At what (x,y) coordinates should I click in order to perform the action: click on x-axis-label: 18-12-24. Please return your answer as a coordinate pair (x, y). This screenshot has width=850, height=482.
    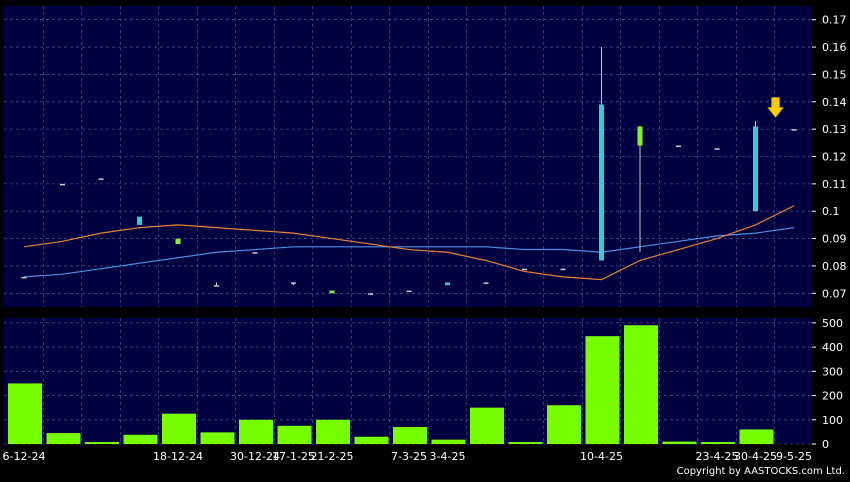
    Looking at the image, I should click on (178, 456).